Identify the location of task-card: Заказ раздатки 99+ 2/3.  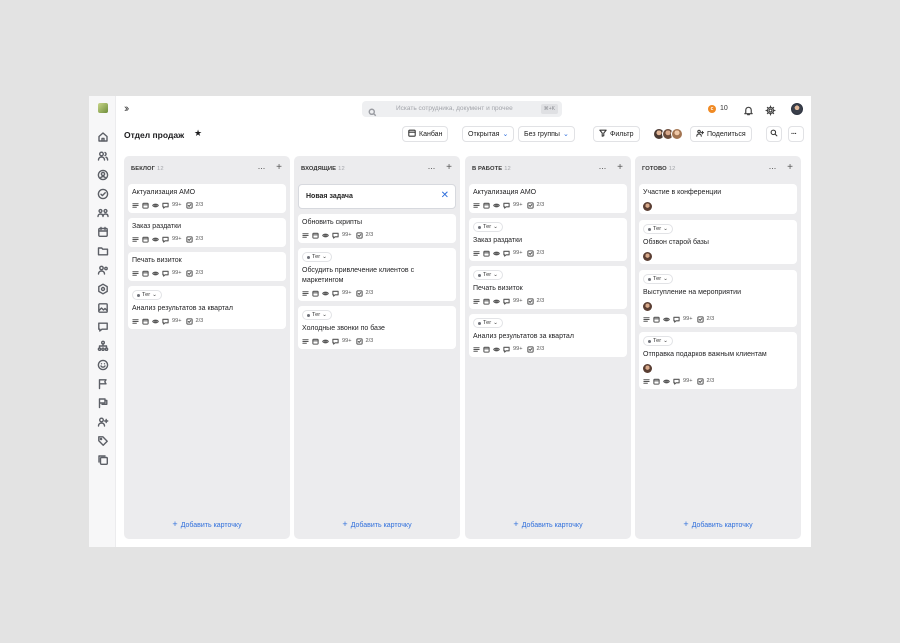
(207, 232).